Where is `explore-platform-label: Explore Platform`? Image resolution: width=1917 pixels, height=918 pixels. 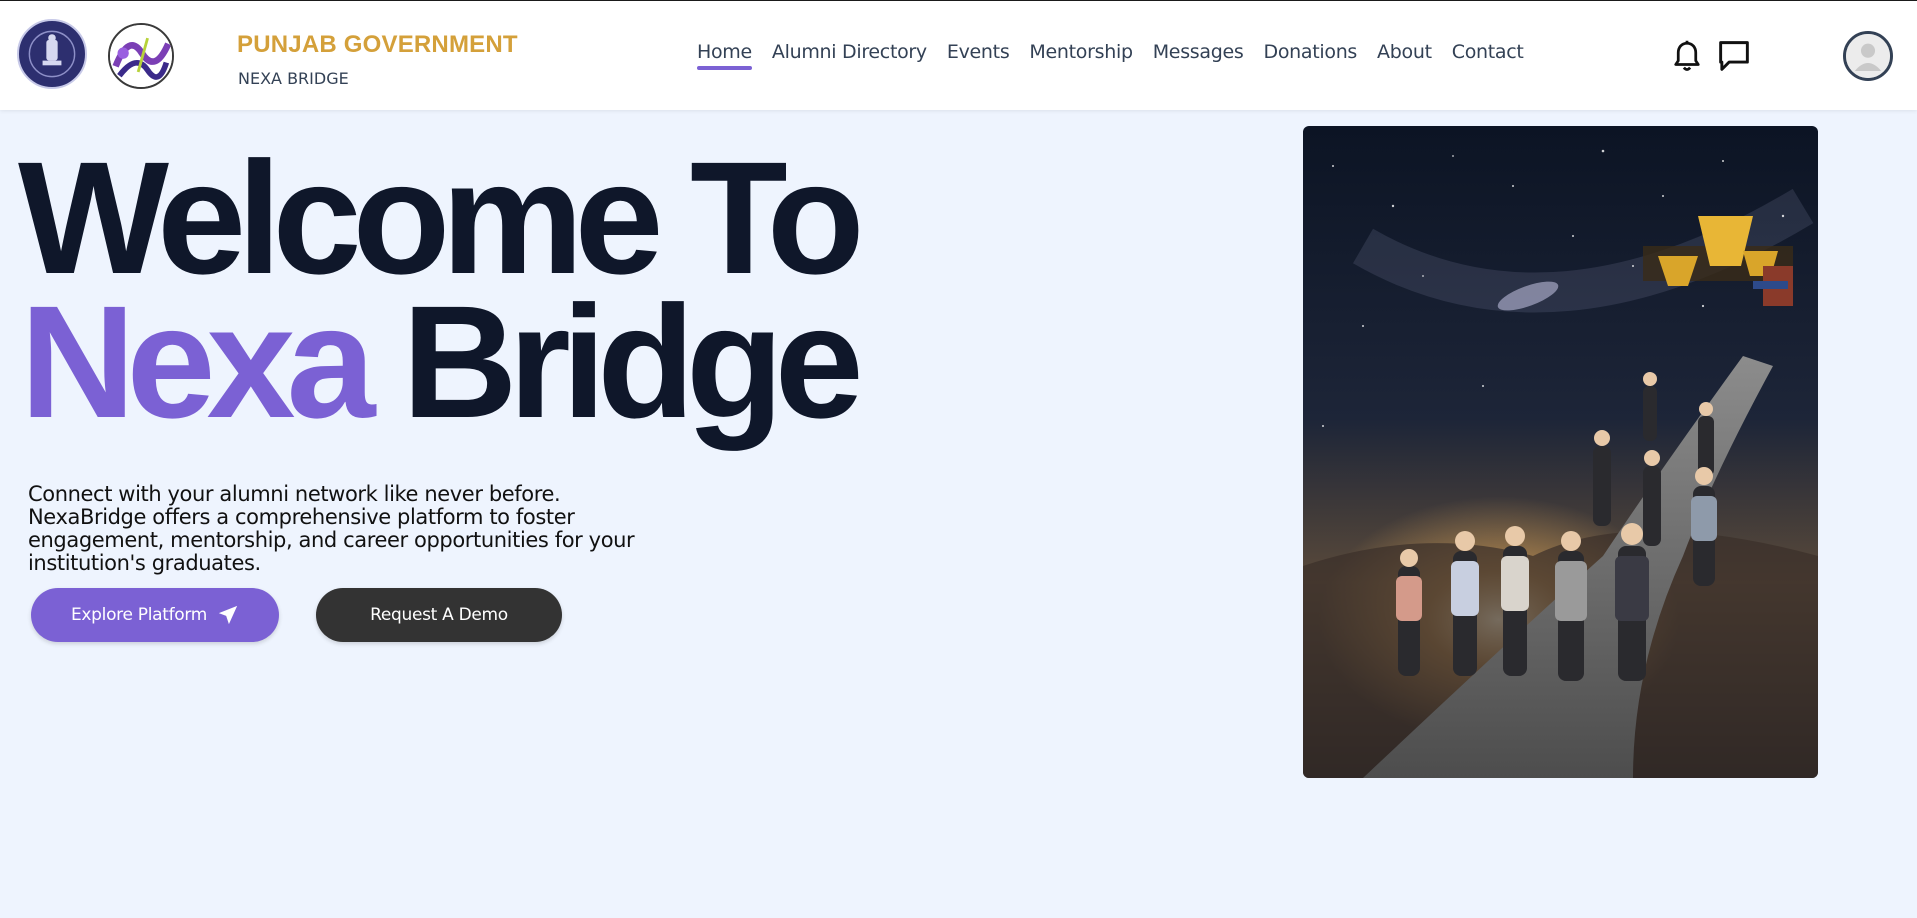
explore-platform-label: Explore Platform is located at coordinates (139, 615).